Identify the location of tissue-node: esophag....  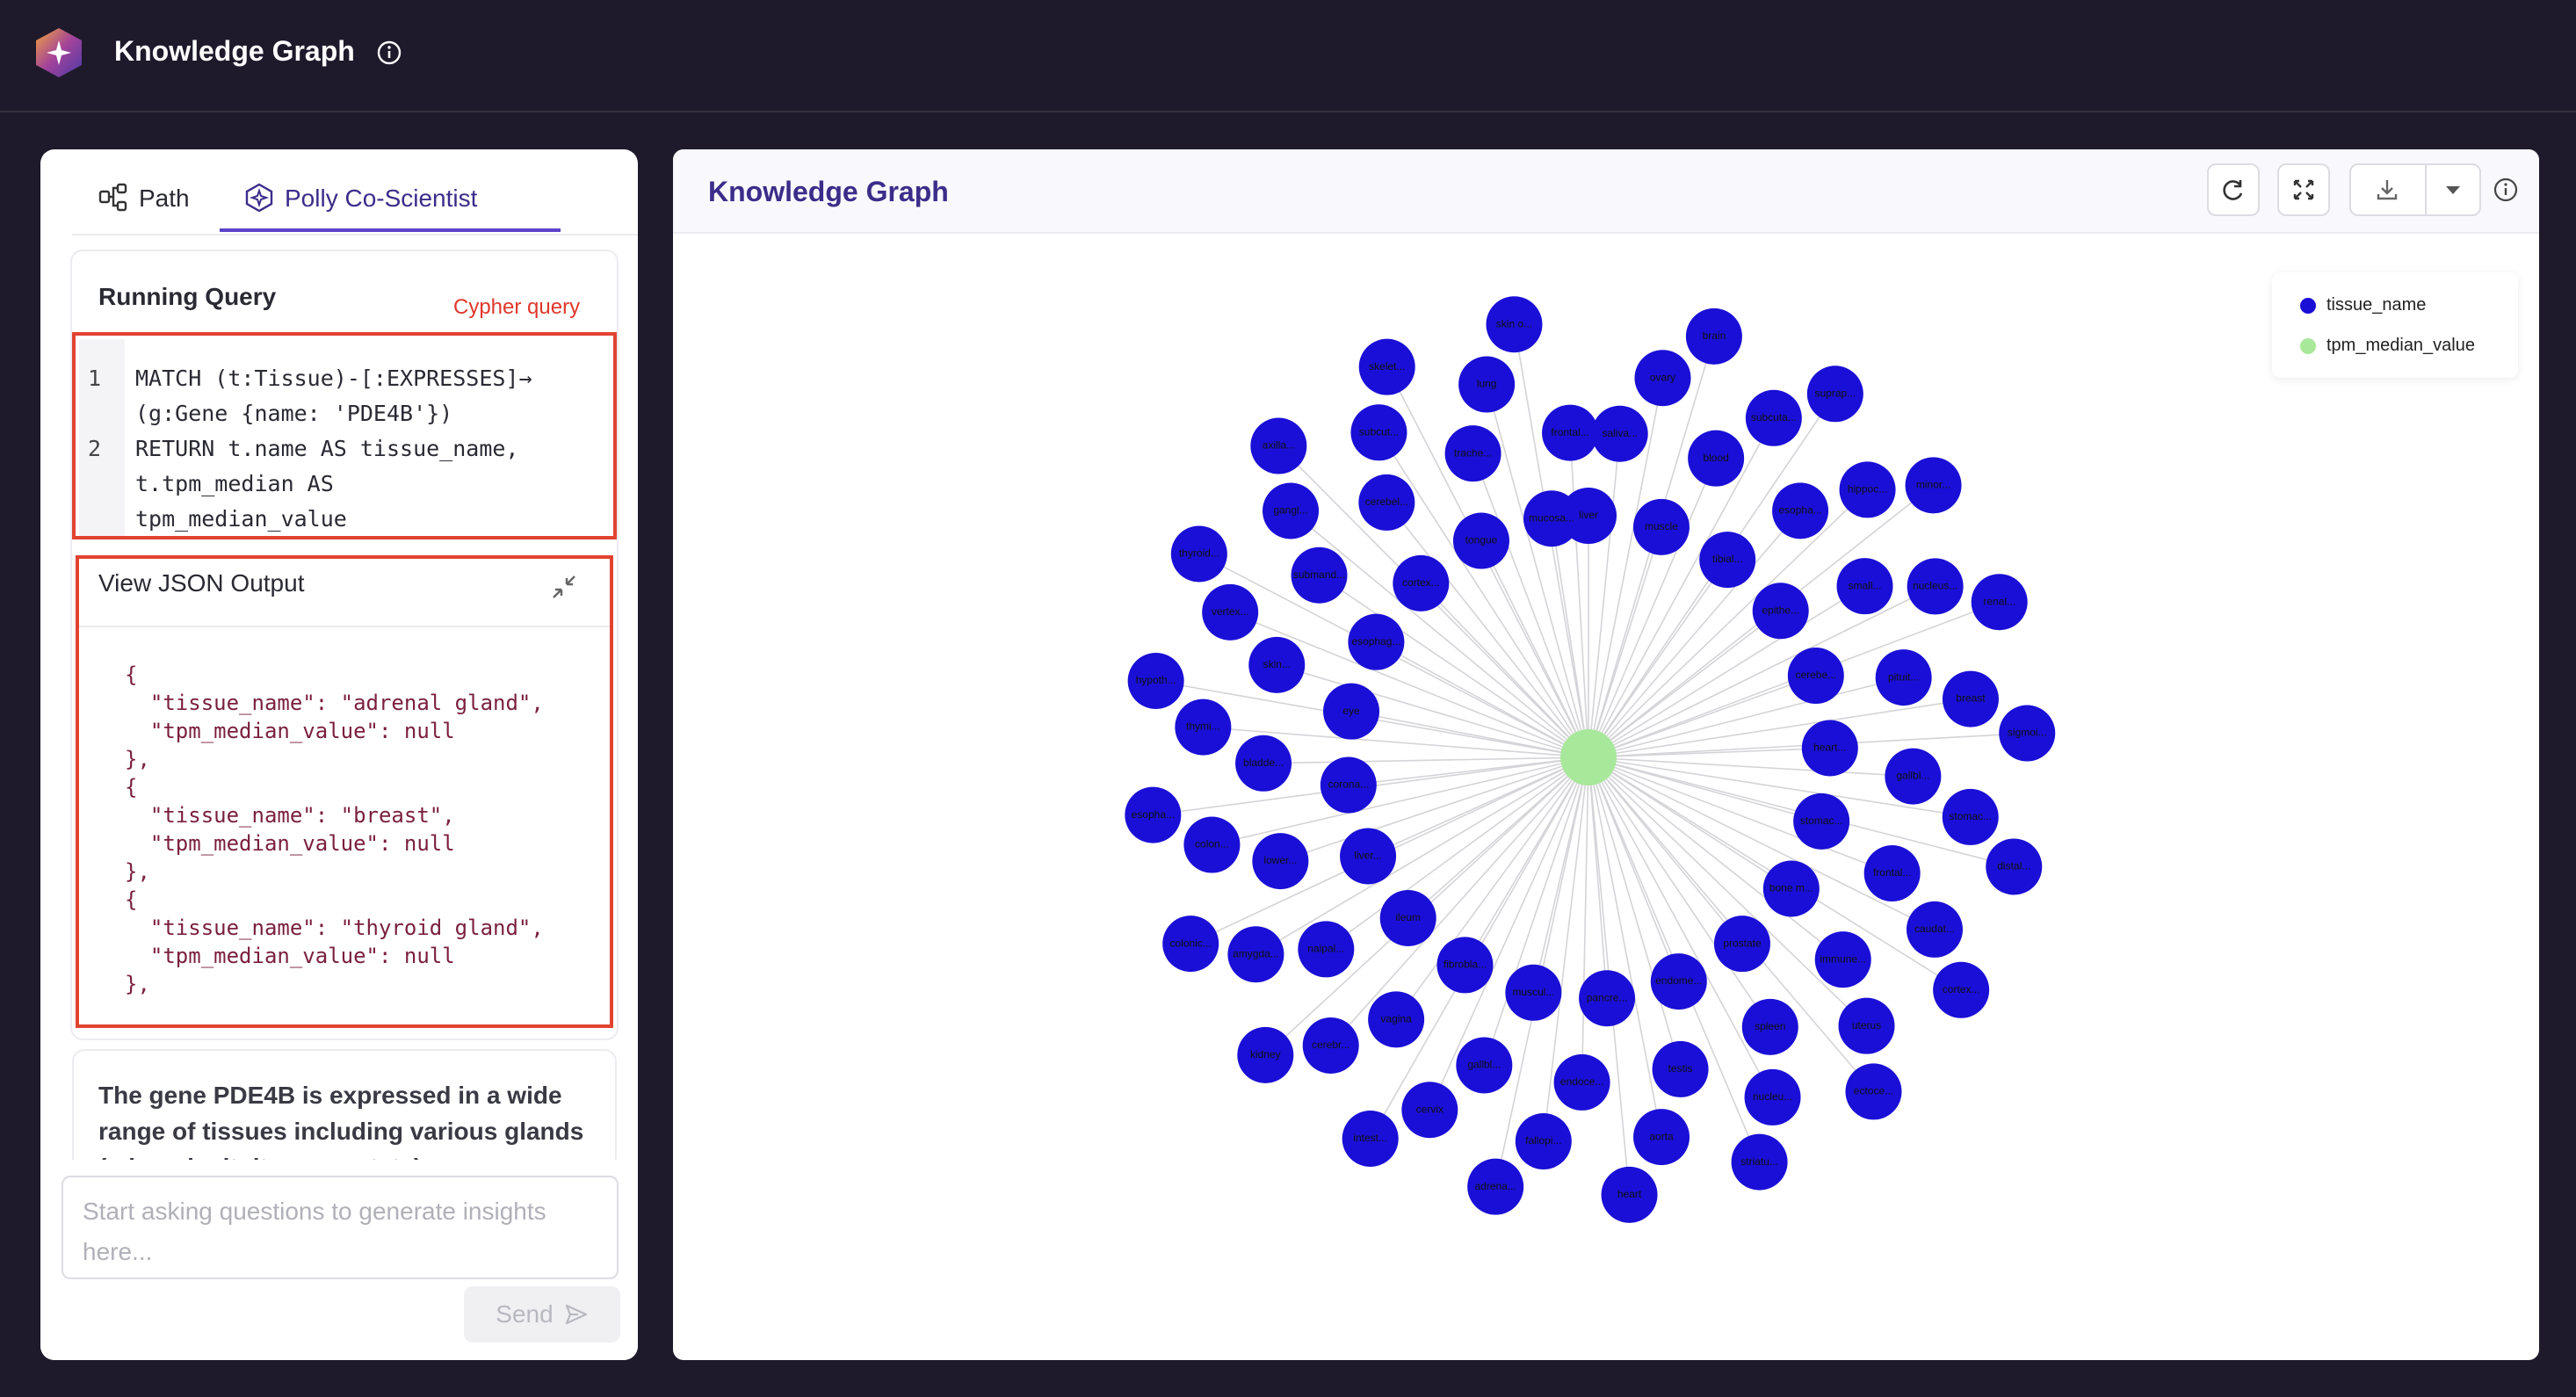
(1376, 641).